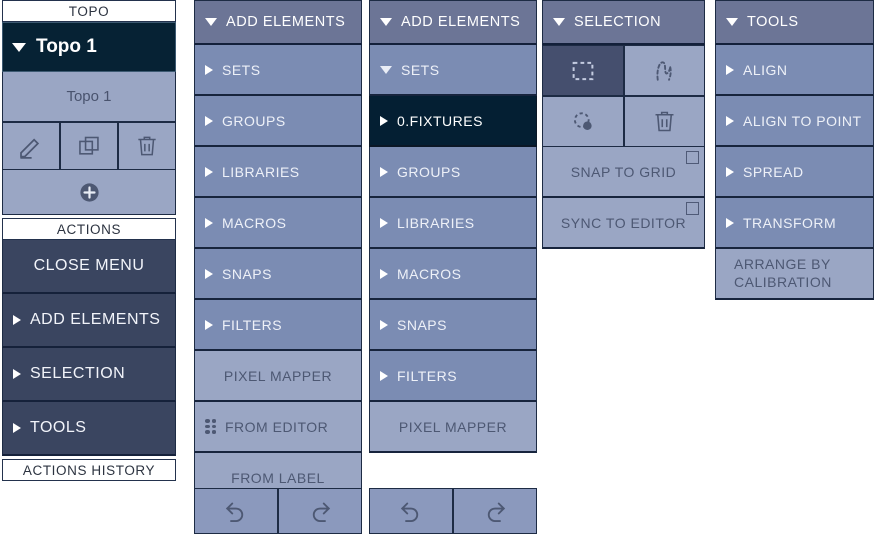 The width and height of the screenshot is (874, 534). Describe the element at coordinates (692, 208) in the screenshot. I see `sync-to-editor-checkbox` at that location.